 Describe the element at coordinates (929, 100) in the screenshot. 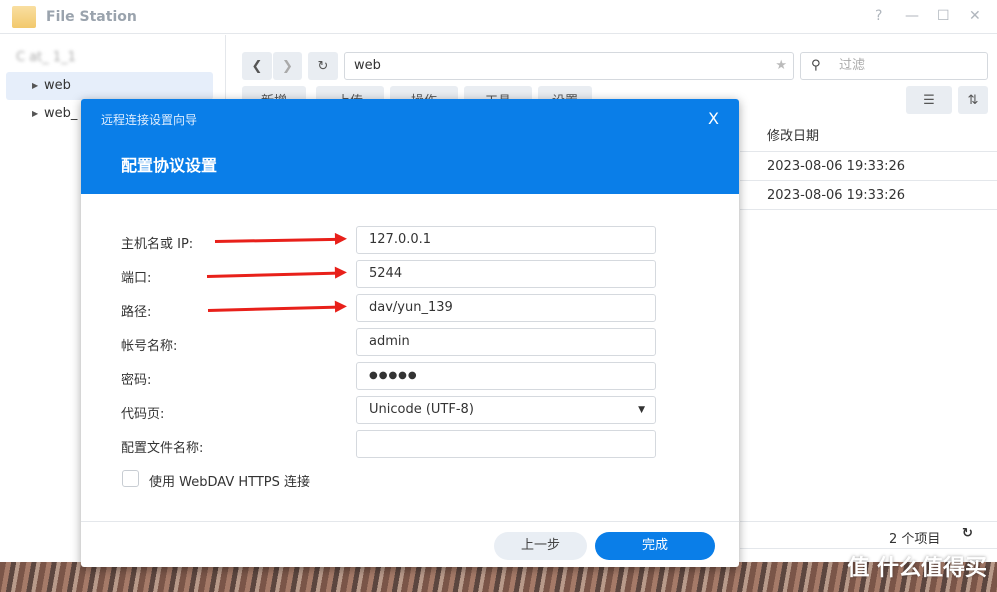

I see `list-view-button: ☰` at that location.